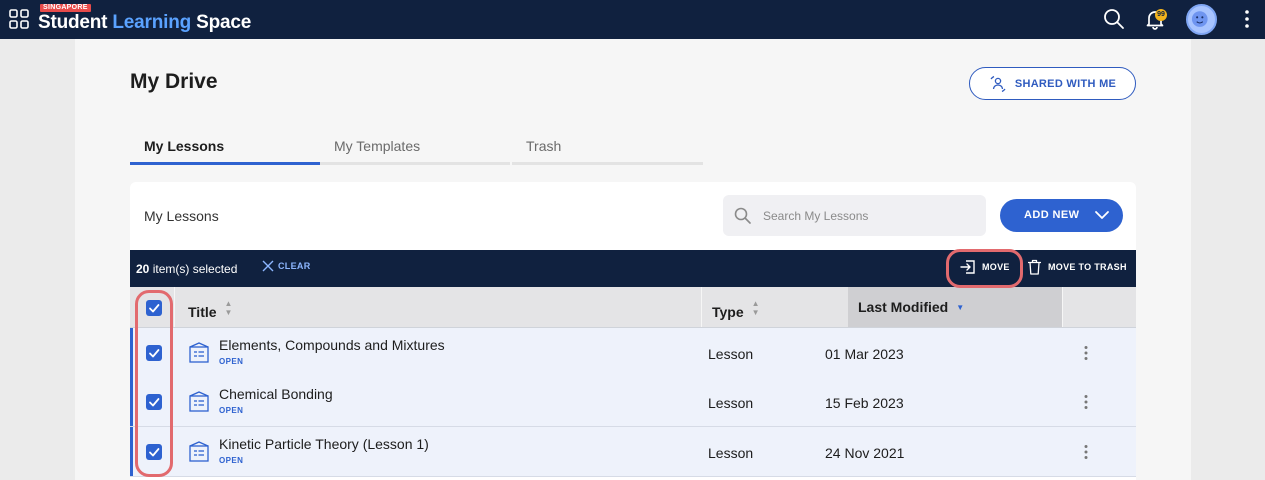  I want to click on clear-label: CLEAR, so click(294, 266).